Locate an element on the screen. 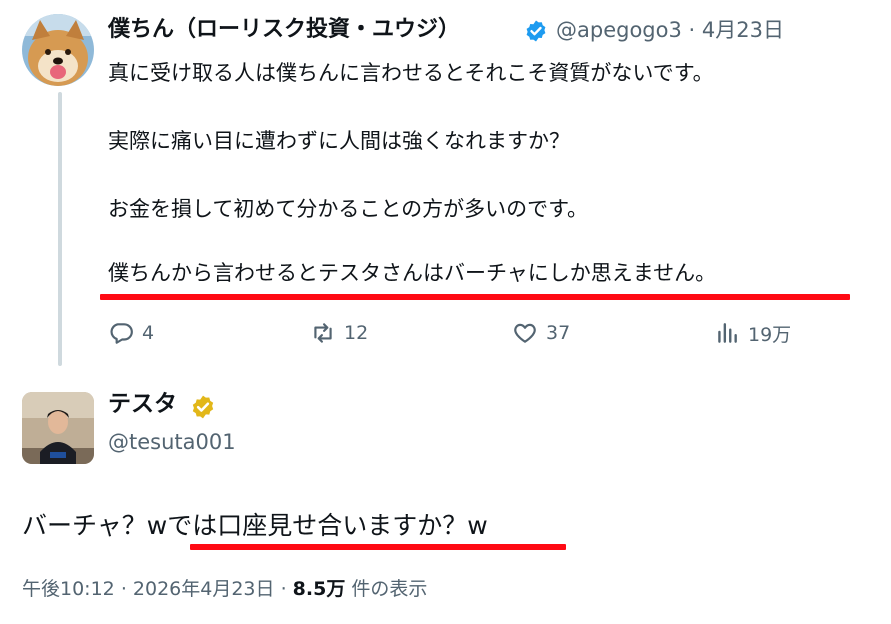 The height and width of the screenshot is (624, 891). reply-button: 4 is located at coordinates (131, 333).